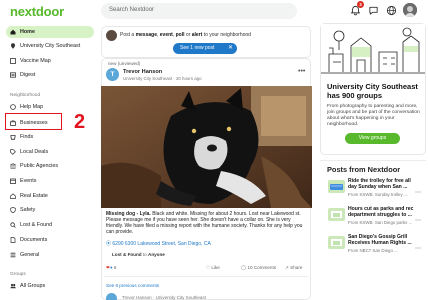 The width and height of the screenshot is (428, 300). I want to click on new-post-tag: new (unviewed), so click(124, 63).